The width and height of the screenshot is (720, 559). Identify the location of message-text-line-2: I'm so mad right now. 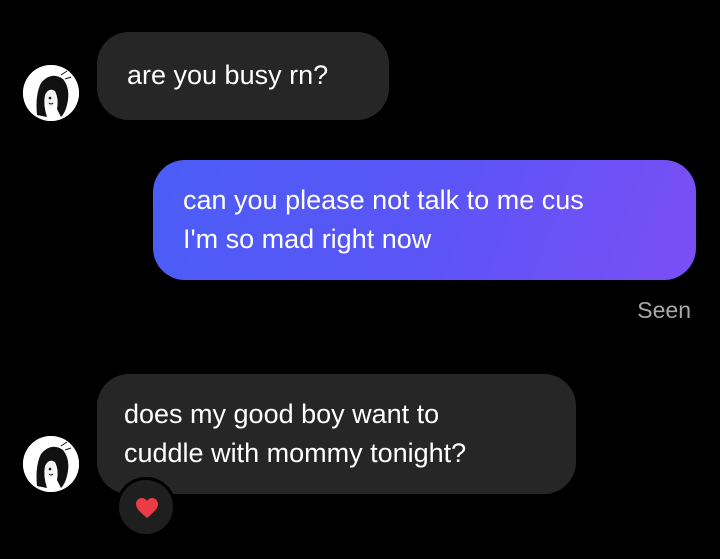
(307, 239).